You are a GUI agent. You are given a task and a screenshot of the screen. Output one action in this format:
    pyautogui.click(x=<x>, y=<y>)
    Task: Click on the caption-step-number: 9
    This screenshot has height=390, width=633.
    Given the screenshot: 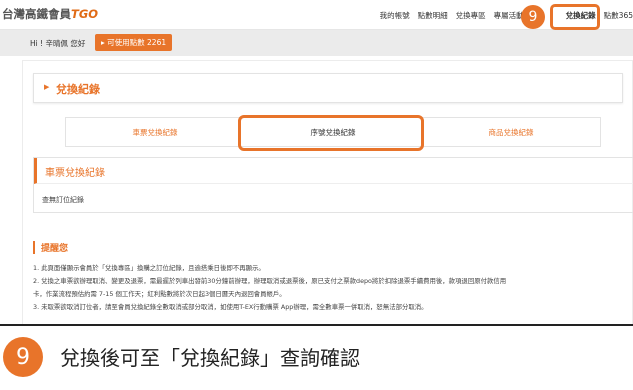 What is the action you would take?
    pyautogui.click(x=23, y=357)
    